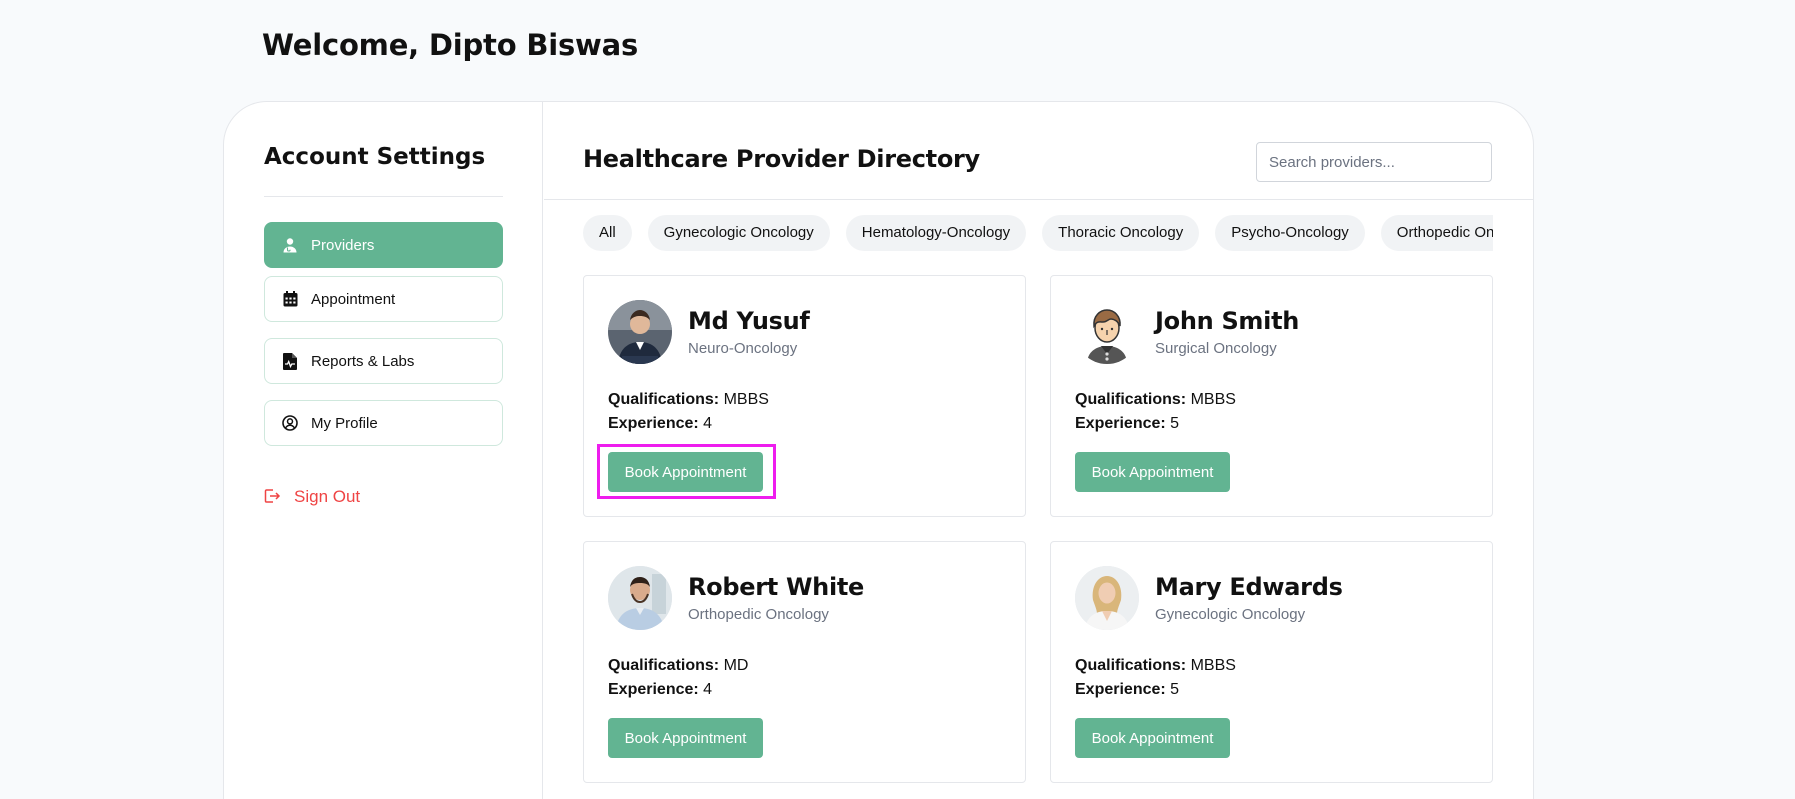  What do you see at coordinates (776, 587) in the screenshot?
I see `provider-name: Robert White` at bounding box center [776, 587].